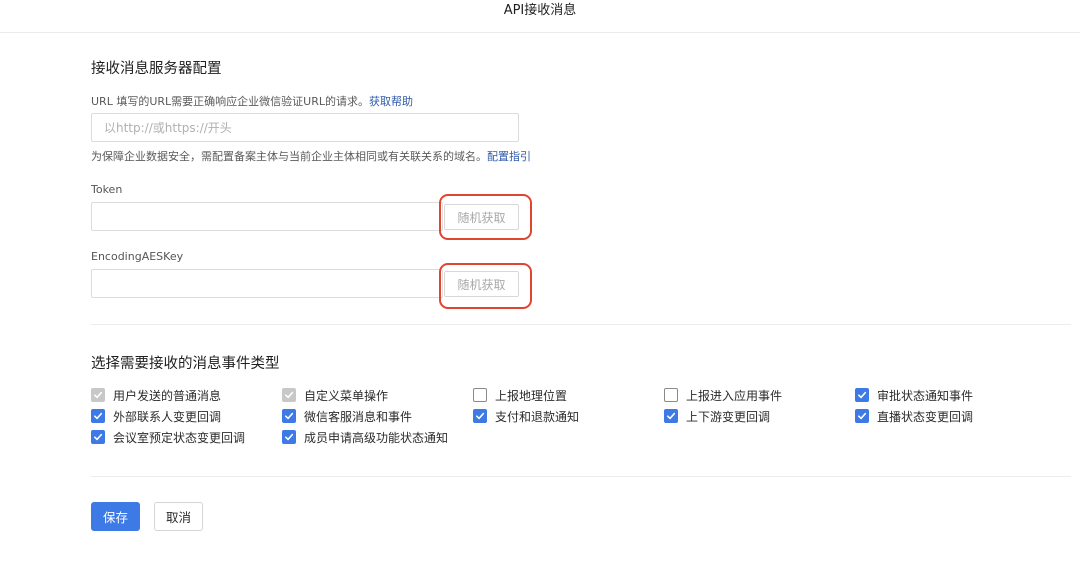 The height and width of the screenshot is (564, 1080). What do you see at coordinates (156, 69) in the screenshot?
I see `server-config-heading: 接收消息服务器配置` at bounding box center [156, 69].